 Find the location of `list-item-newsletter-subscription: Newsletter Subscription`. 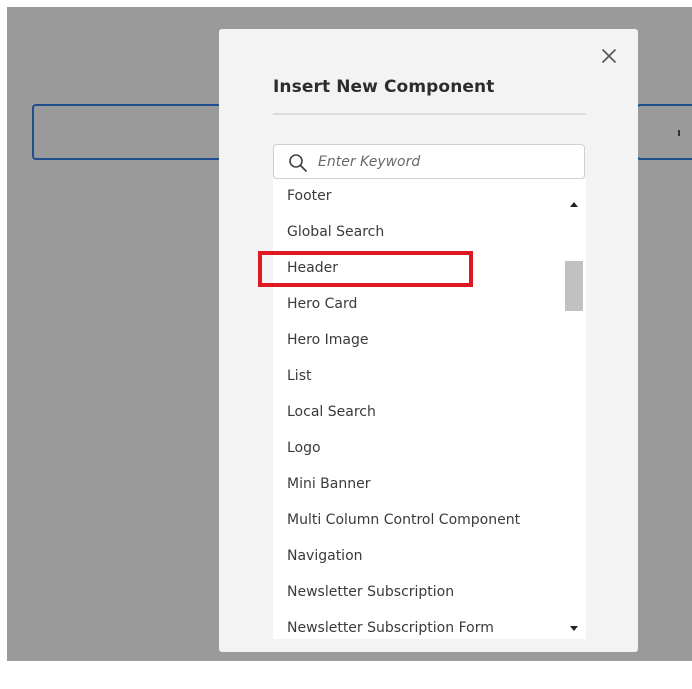

list-item-newsletter-subscription: Newsletter Subscription is located at coordinates (370, 592).